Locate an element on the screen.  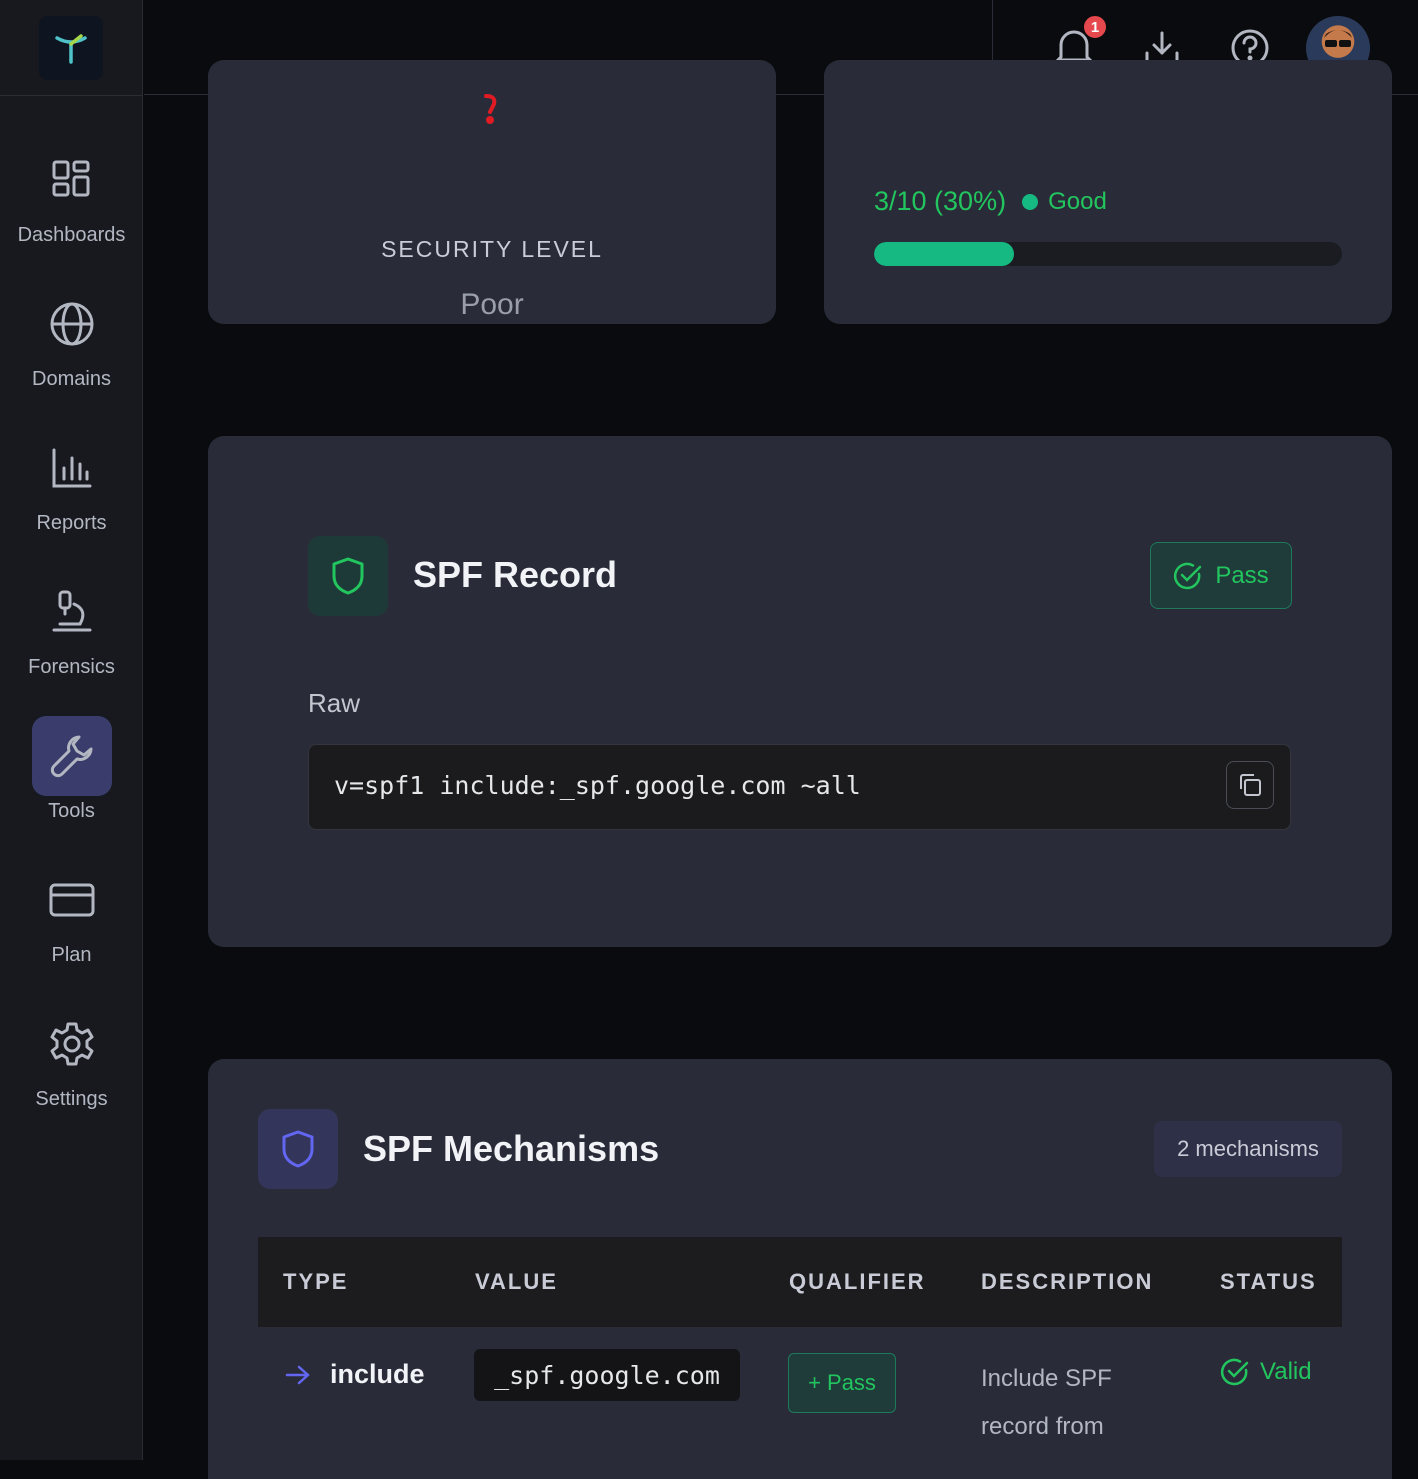
sidebar-item-label: Settings is located at coordinates (71, 1099).